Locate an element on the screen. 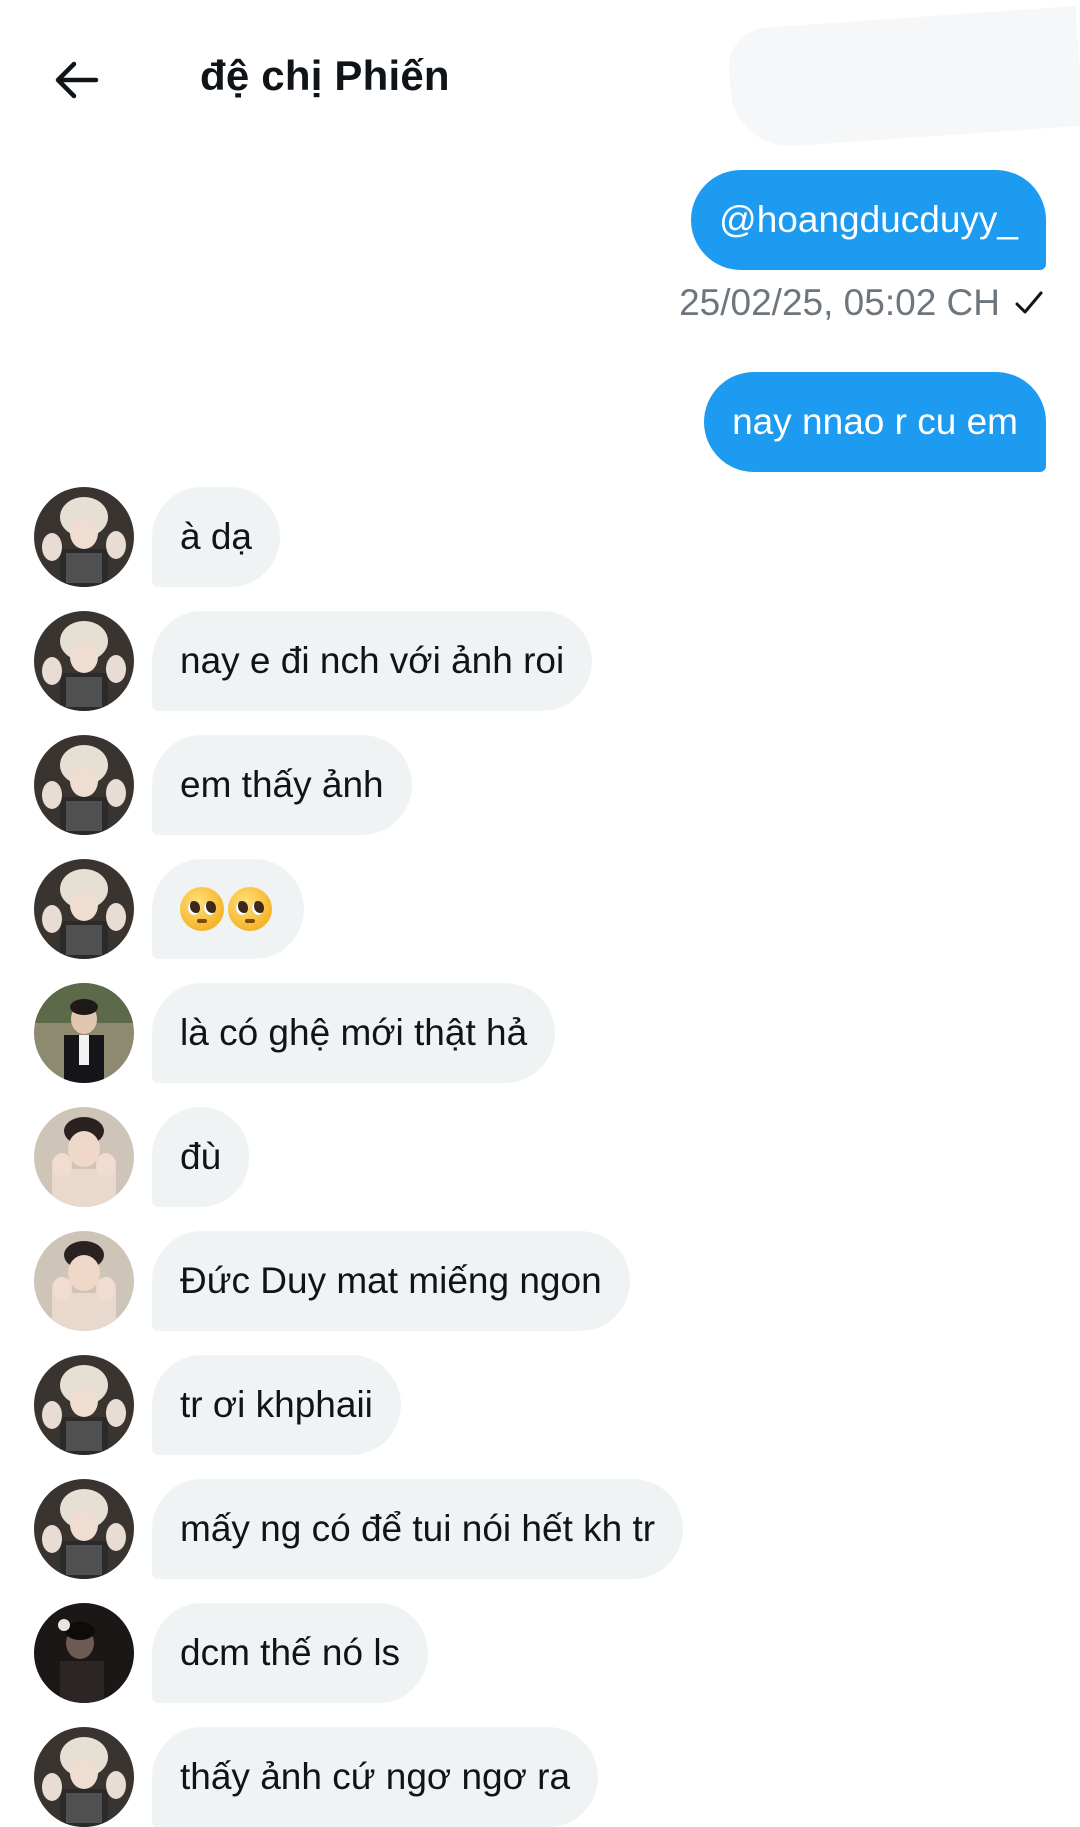 This screenshot has height=1827, width=1080. message-text: em thấy ảnh is located at coordinates (282, 784).